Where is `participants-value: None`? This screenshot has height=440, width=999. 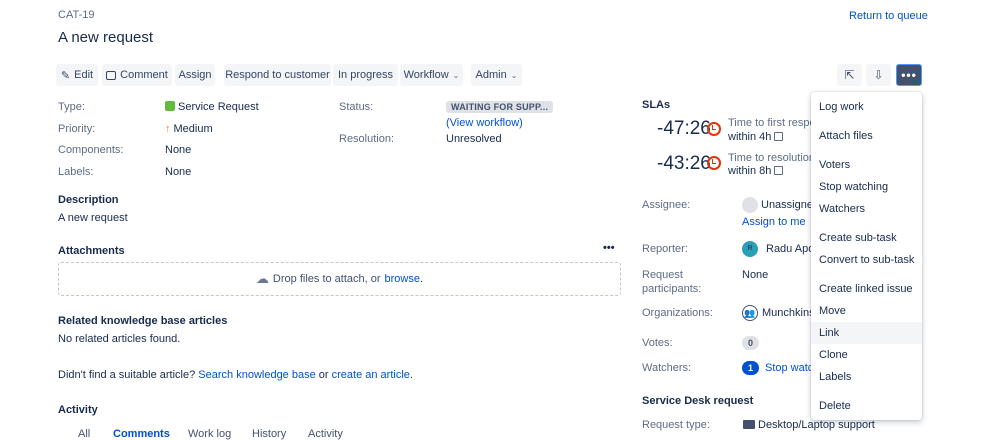
participants-value: None is located at coordinates (755, 275).